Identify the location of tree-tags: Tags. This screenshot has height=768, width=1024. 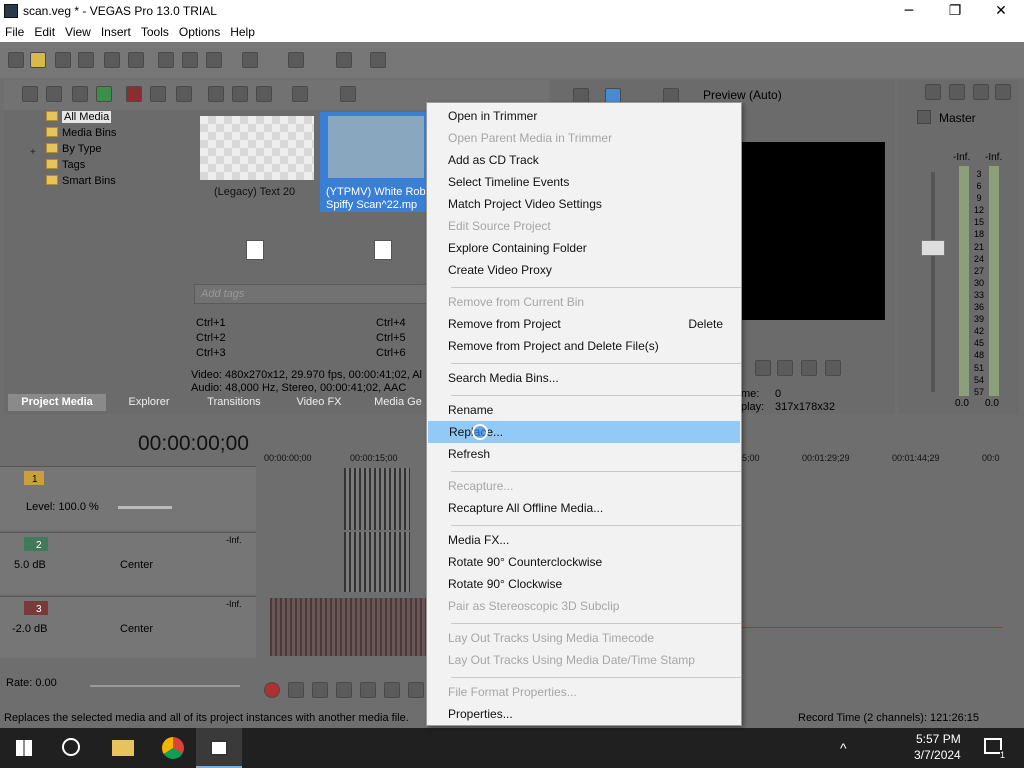
(65, 167).